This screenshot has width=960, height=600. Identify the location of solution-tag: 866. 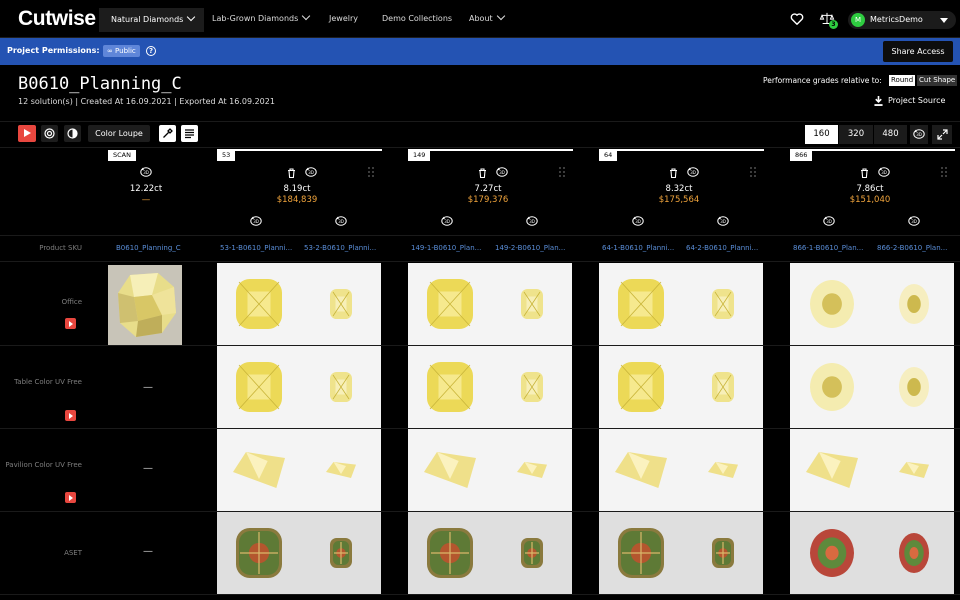
(801, 155).